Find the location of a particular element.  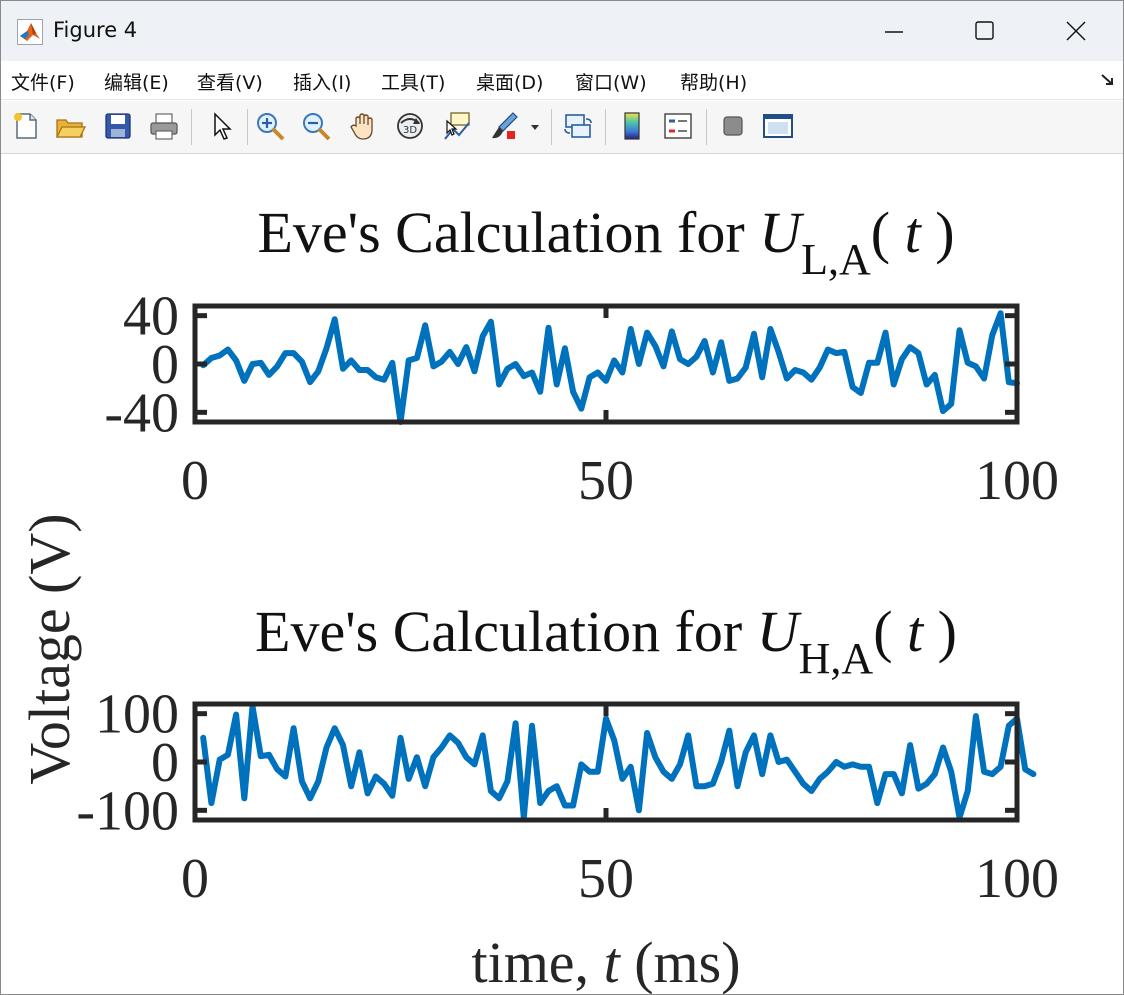

title-part-2: L,A is located at coordinates (836, 259).